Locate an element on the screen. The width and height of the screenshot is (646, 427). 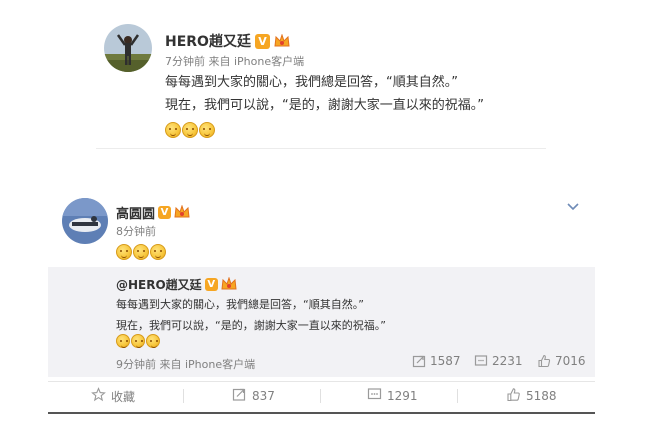
post-divider is located at coordinates (321, 148).